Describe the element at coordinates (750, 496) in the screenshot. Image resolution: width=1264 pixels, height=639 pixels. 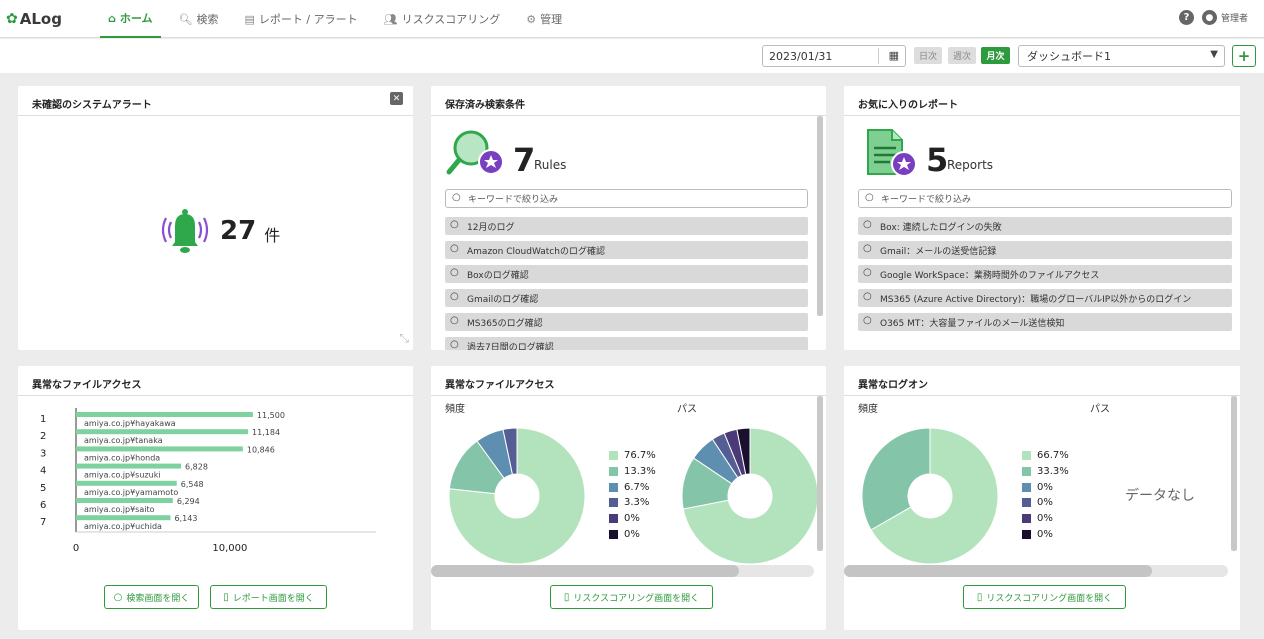
I see `file-access-path-donut` at that location.